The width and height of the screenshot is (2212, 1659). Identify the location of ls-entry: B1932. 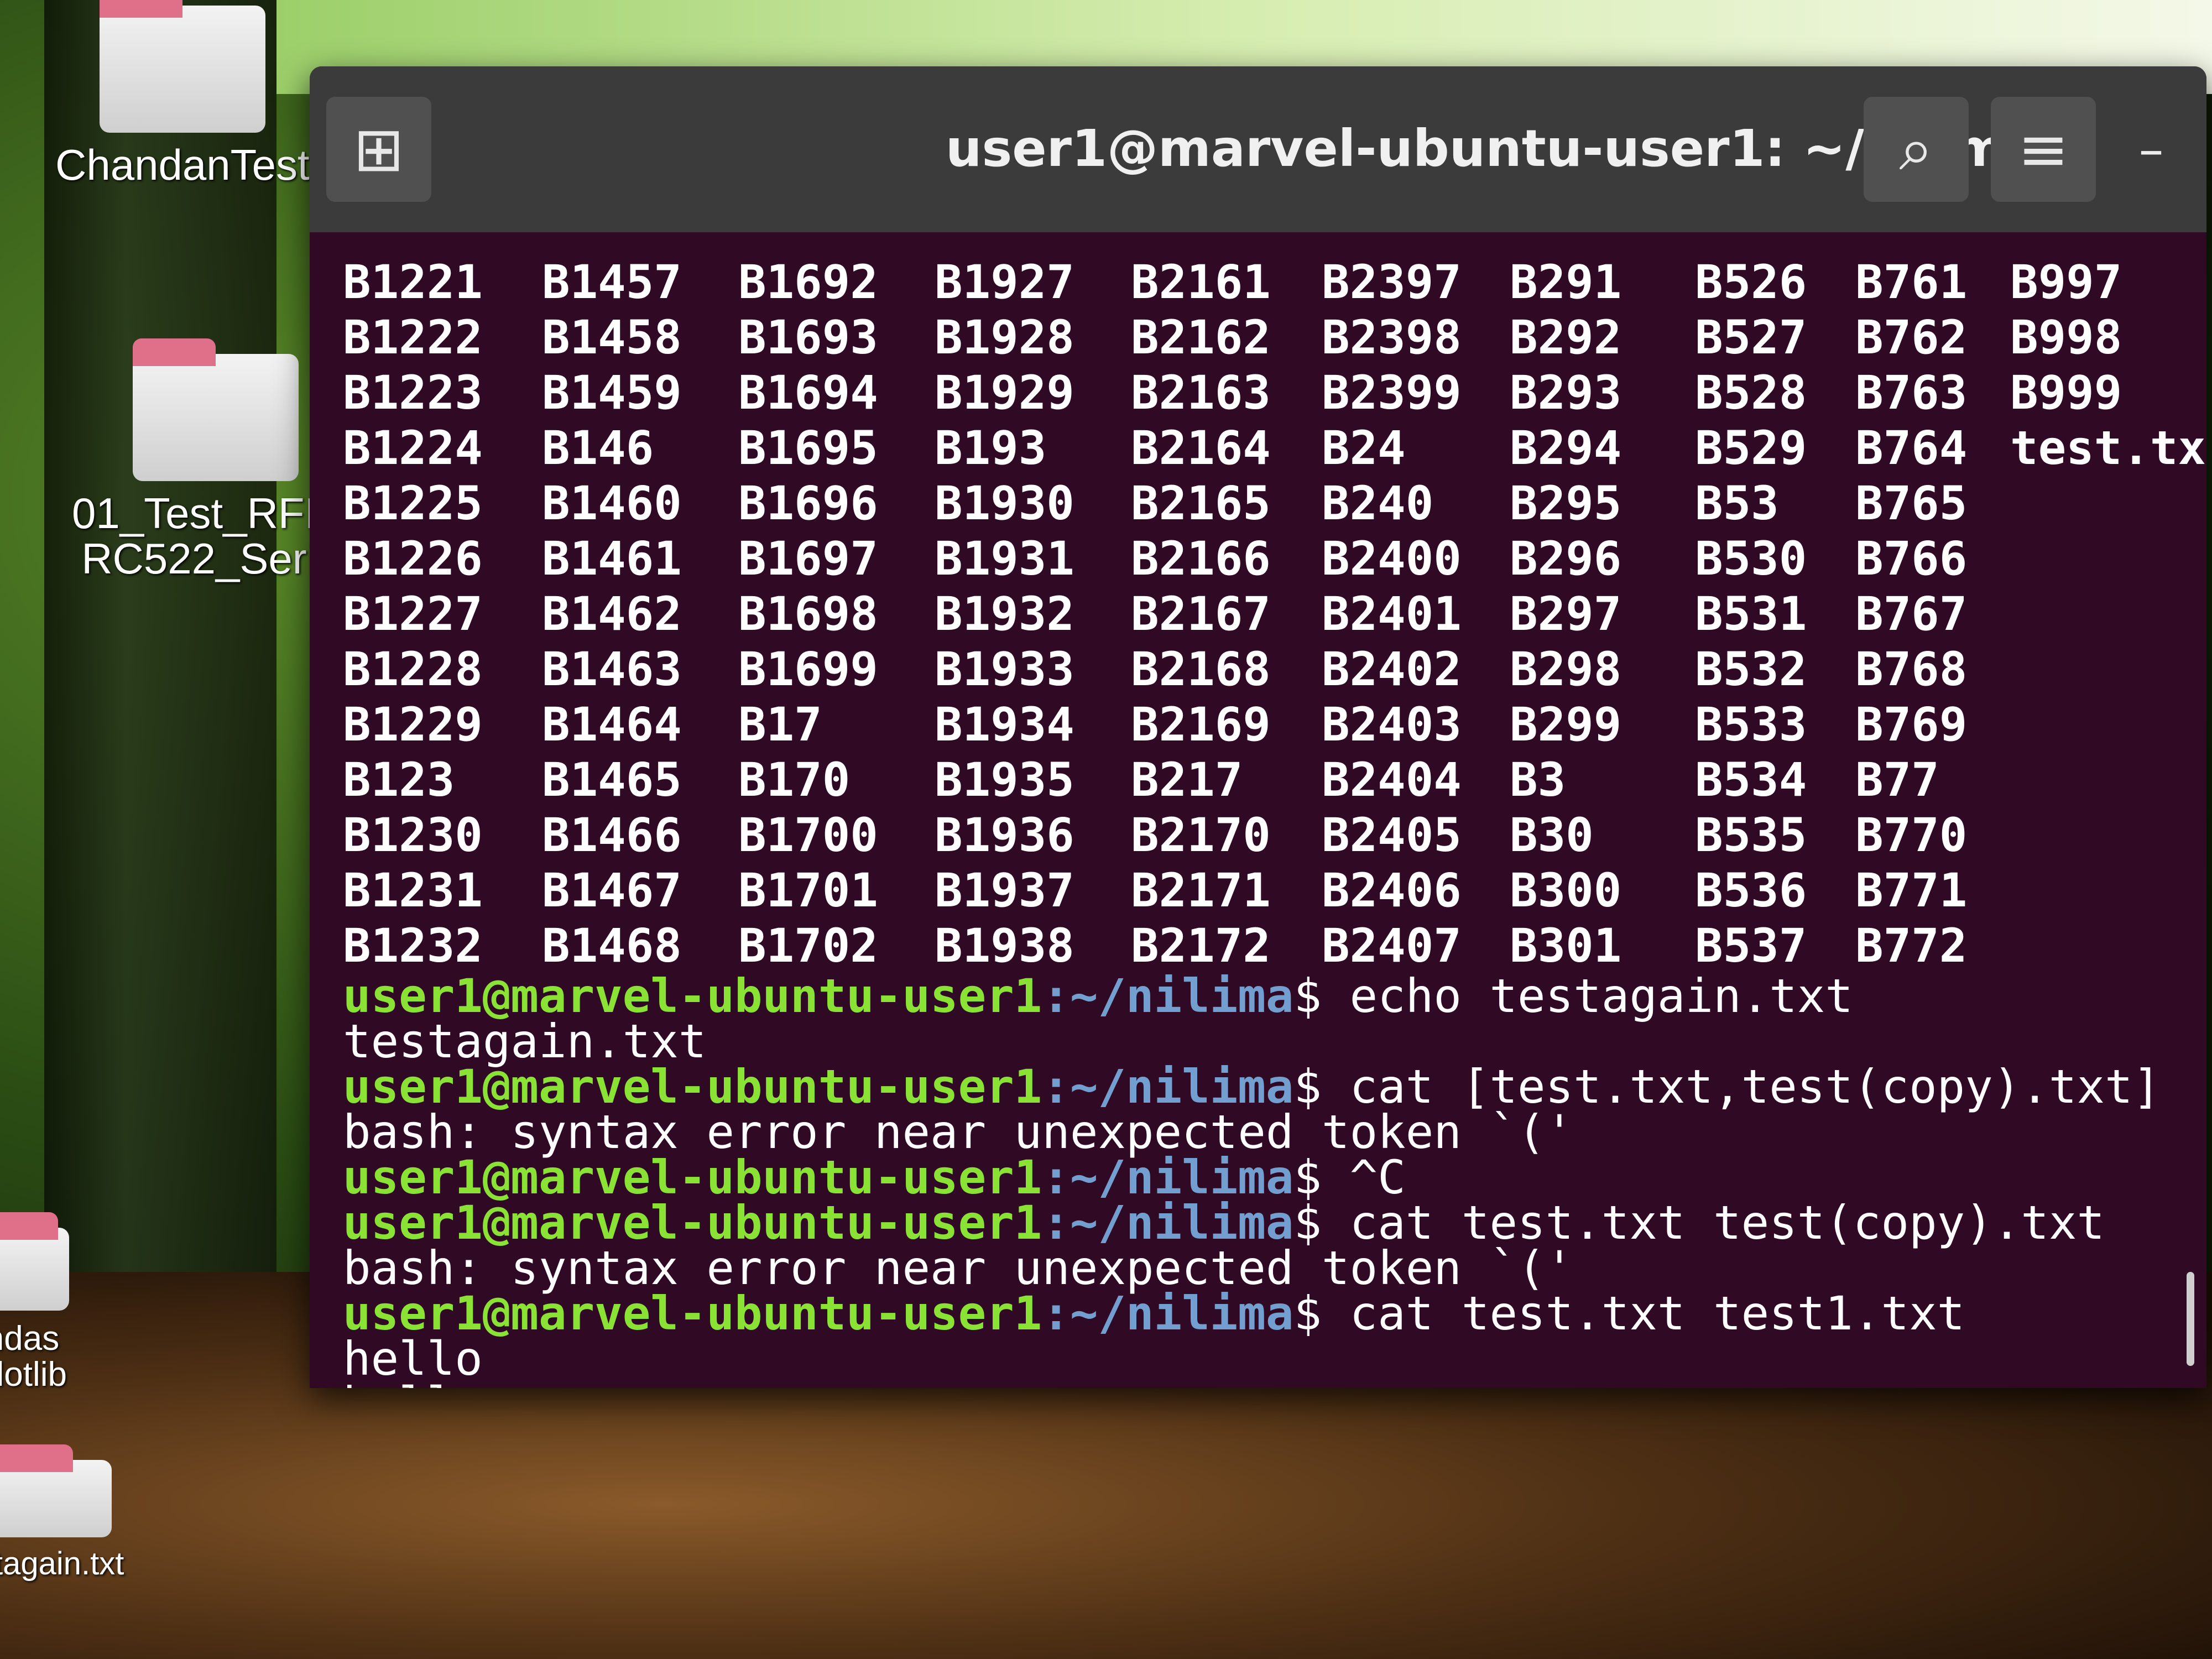
(1005, 614).